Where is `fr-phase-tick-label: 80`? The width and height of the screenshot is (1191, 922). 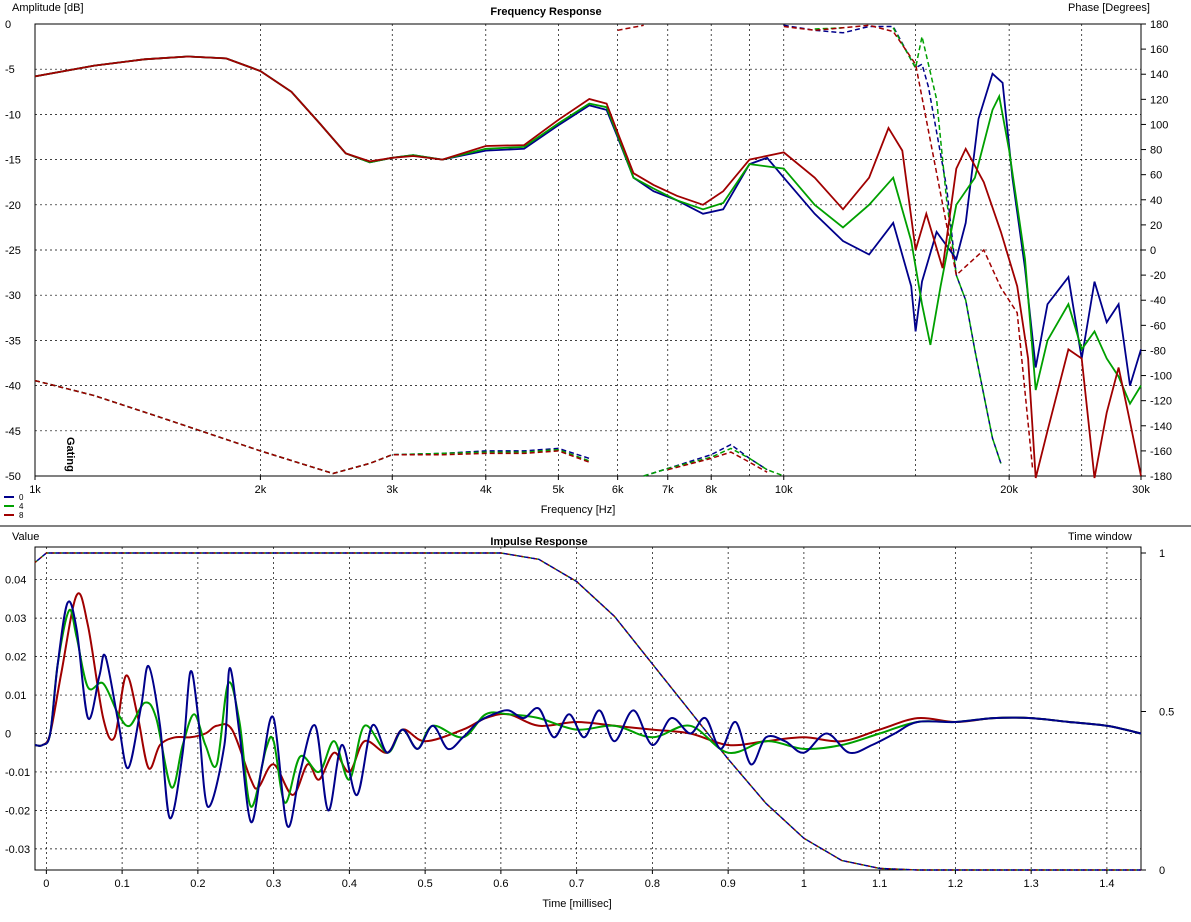
fr-phase-tick-label: 80 is located at coordinates (1156, 151).